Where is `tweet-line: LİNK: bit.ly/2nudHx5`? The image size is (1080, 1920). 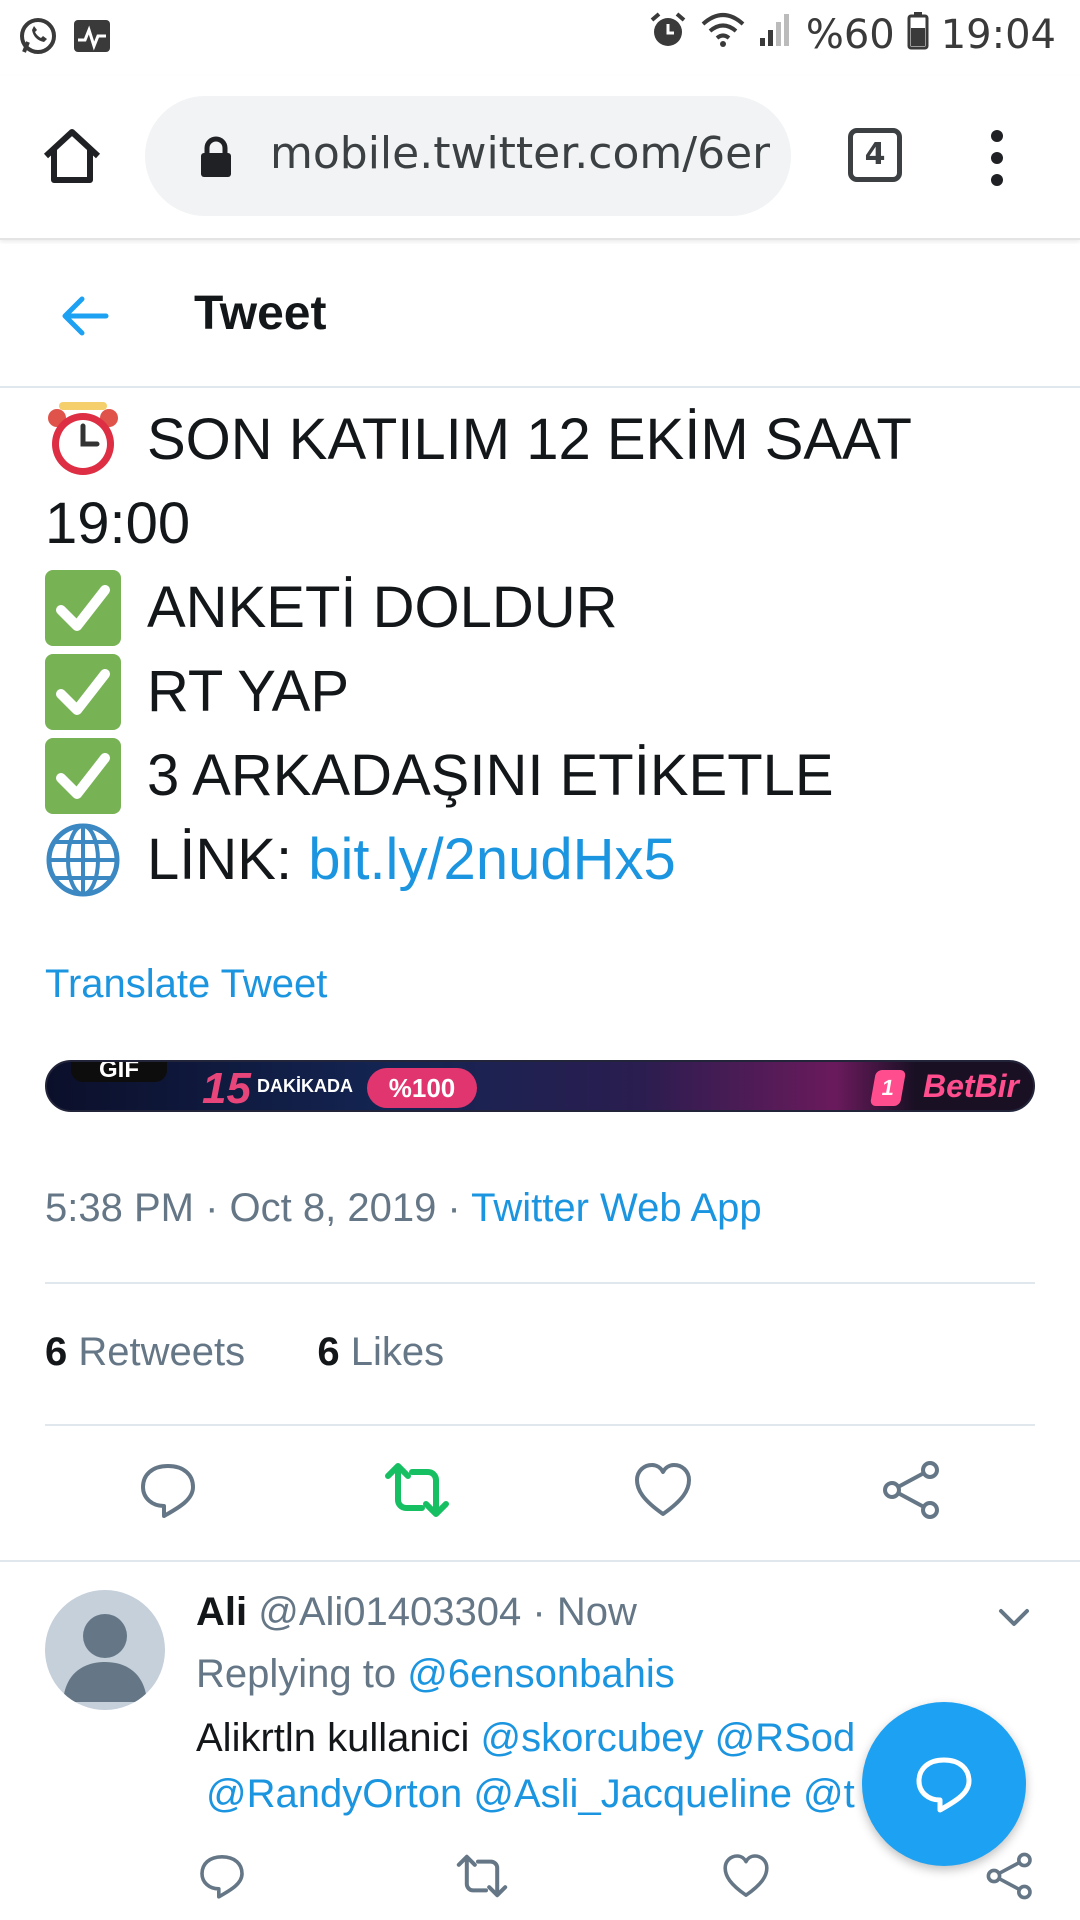
tweet-line: LİNK: bit.ly/2nudHx5 is located at coordinates (540, 860).